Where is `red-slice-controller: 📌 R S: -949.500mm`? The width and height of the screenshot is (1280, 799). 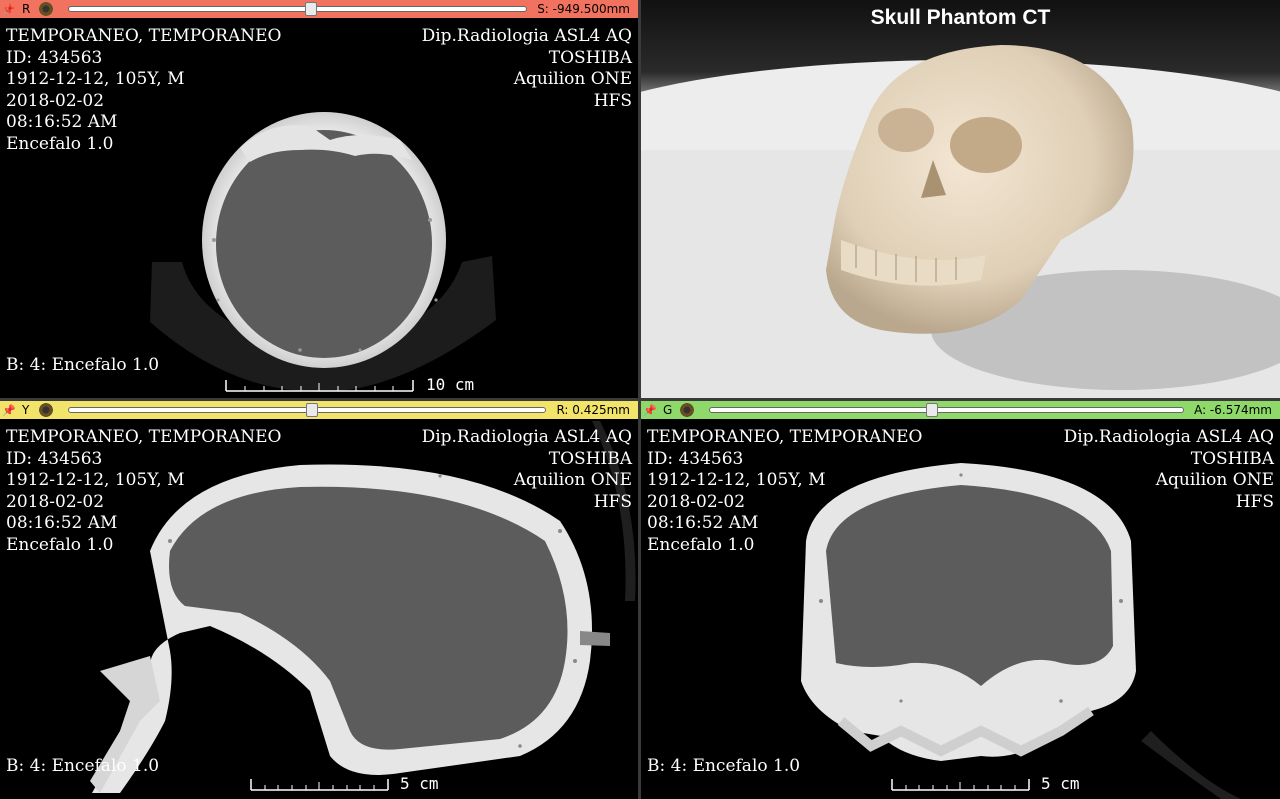 red-slice-controller: 📌 R S: -949.500mm is located at coordinates (319, 9).